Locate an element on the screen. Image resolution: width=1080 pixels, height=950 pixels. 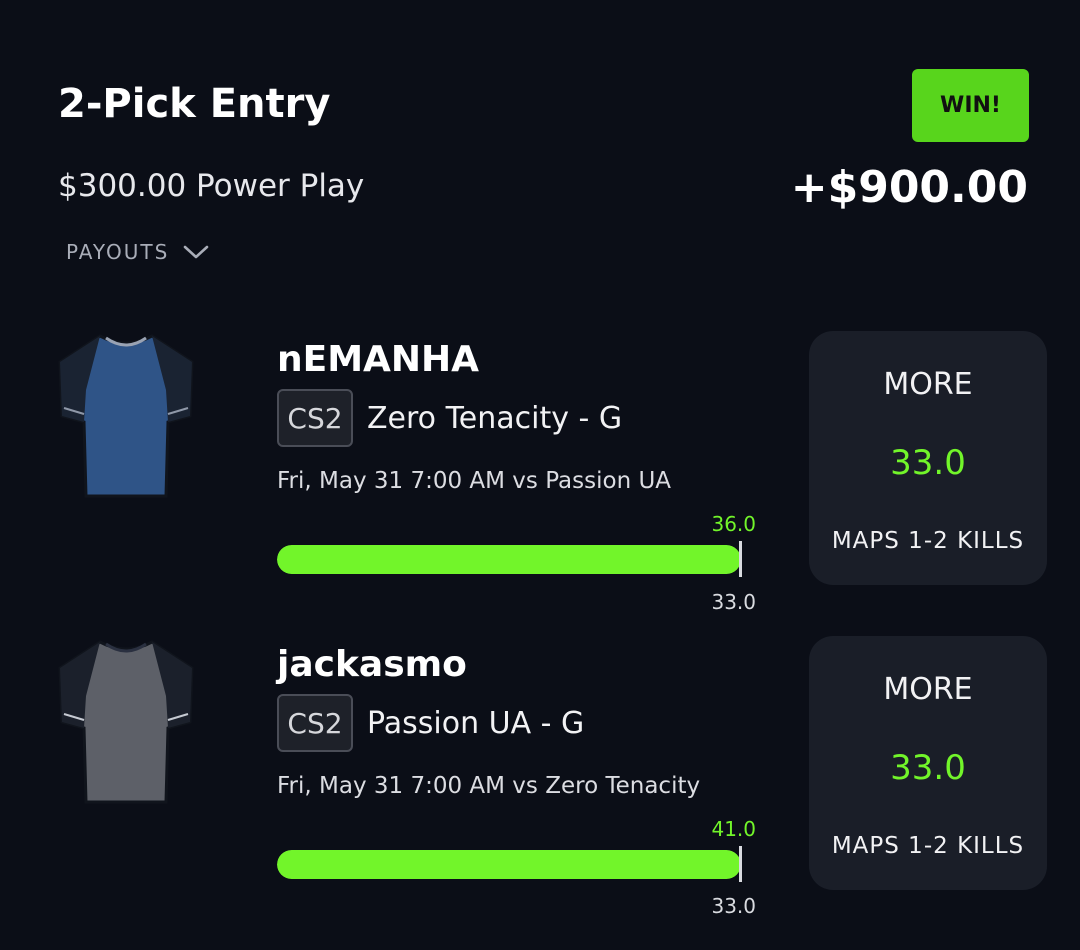
player-name: jackasmo is located at coordinates (372, 664).